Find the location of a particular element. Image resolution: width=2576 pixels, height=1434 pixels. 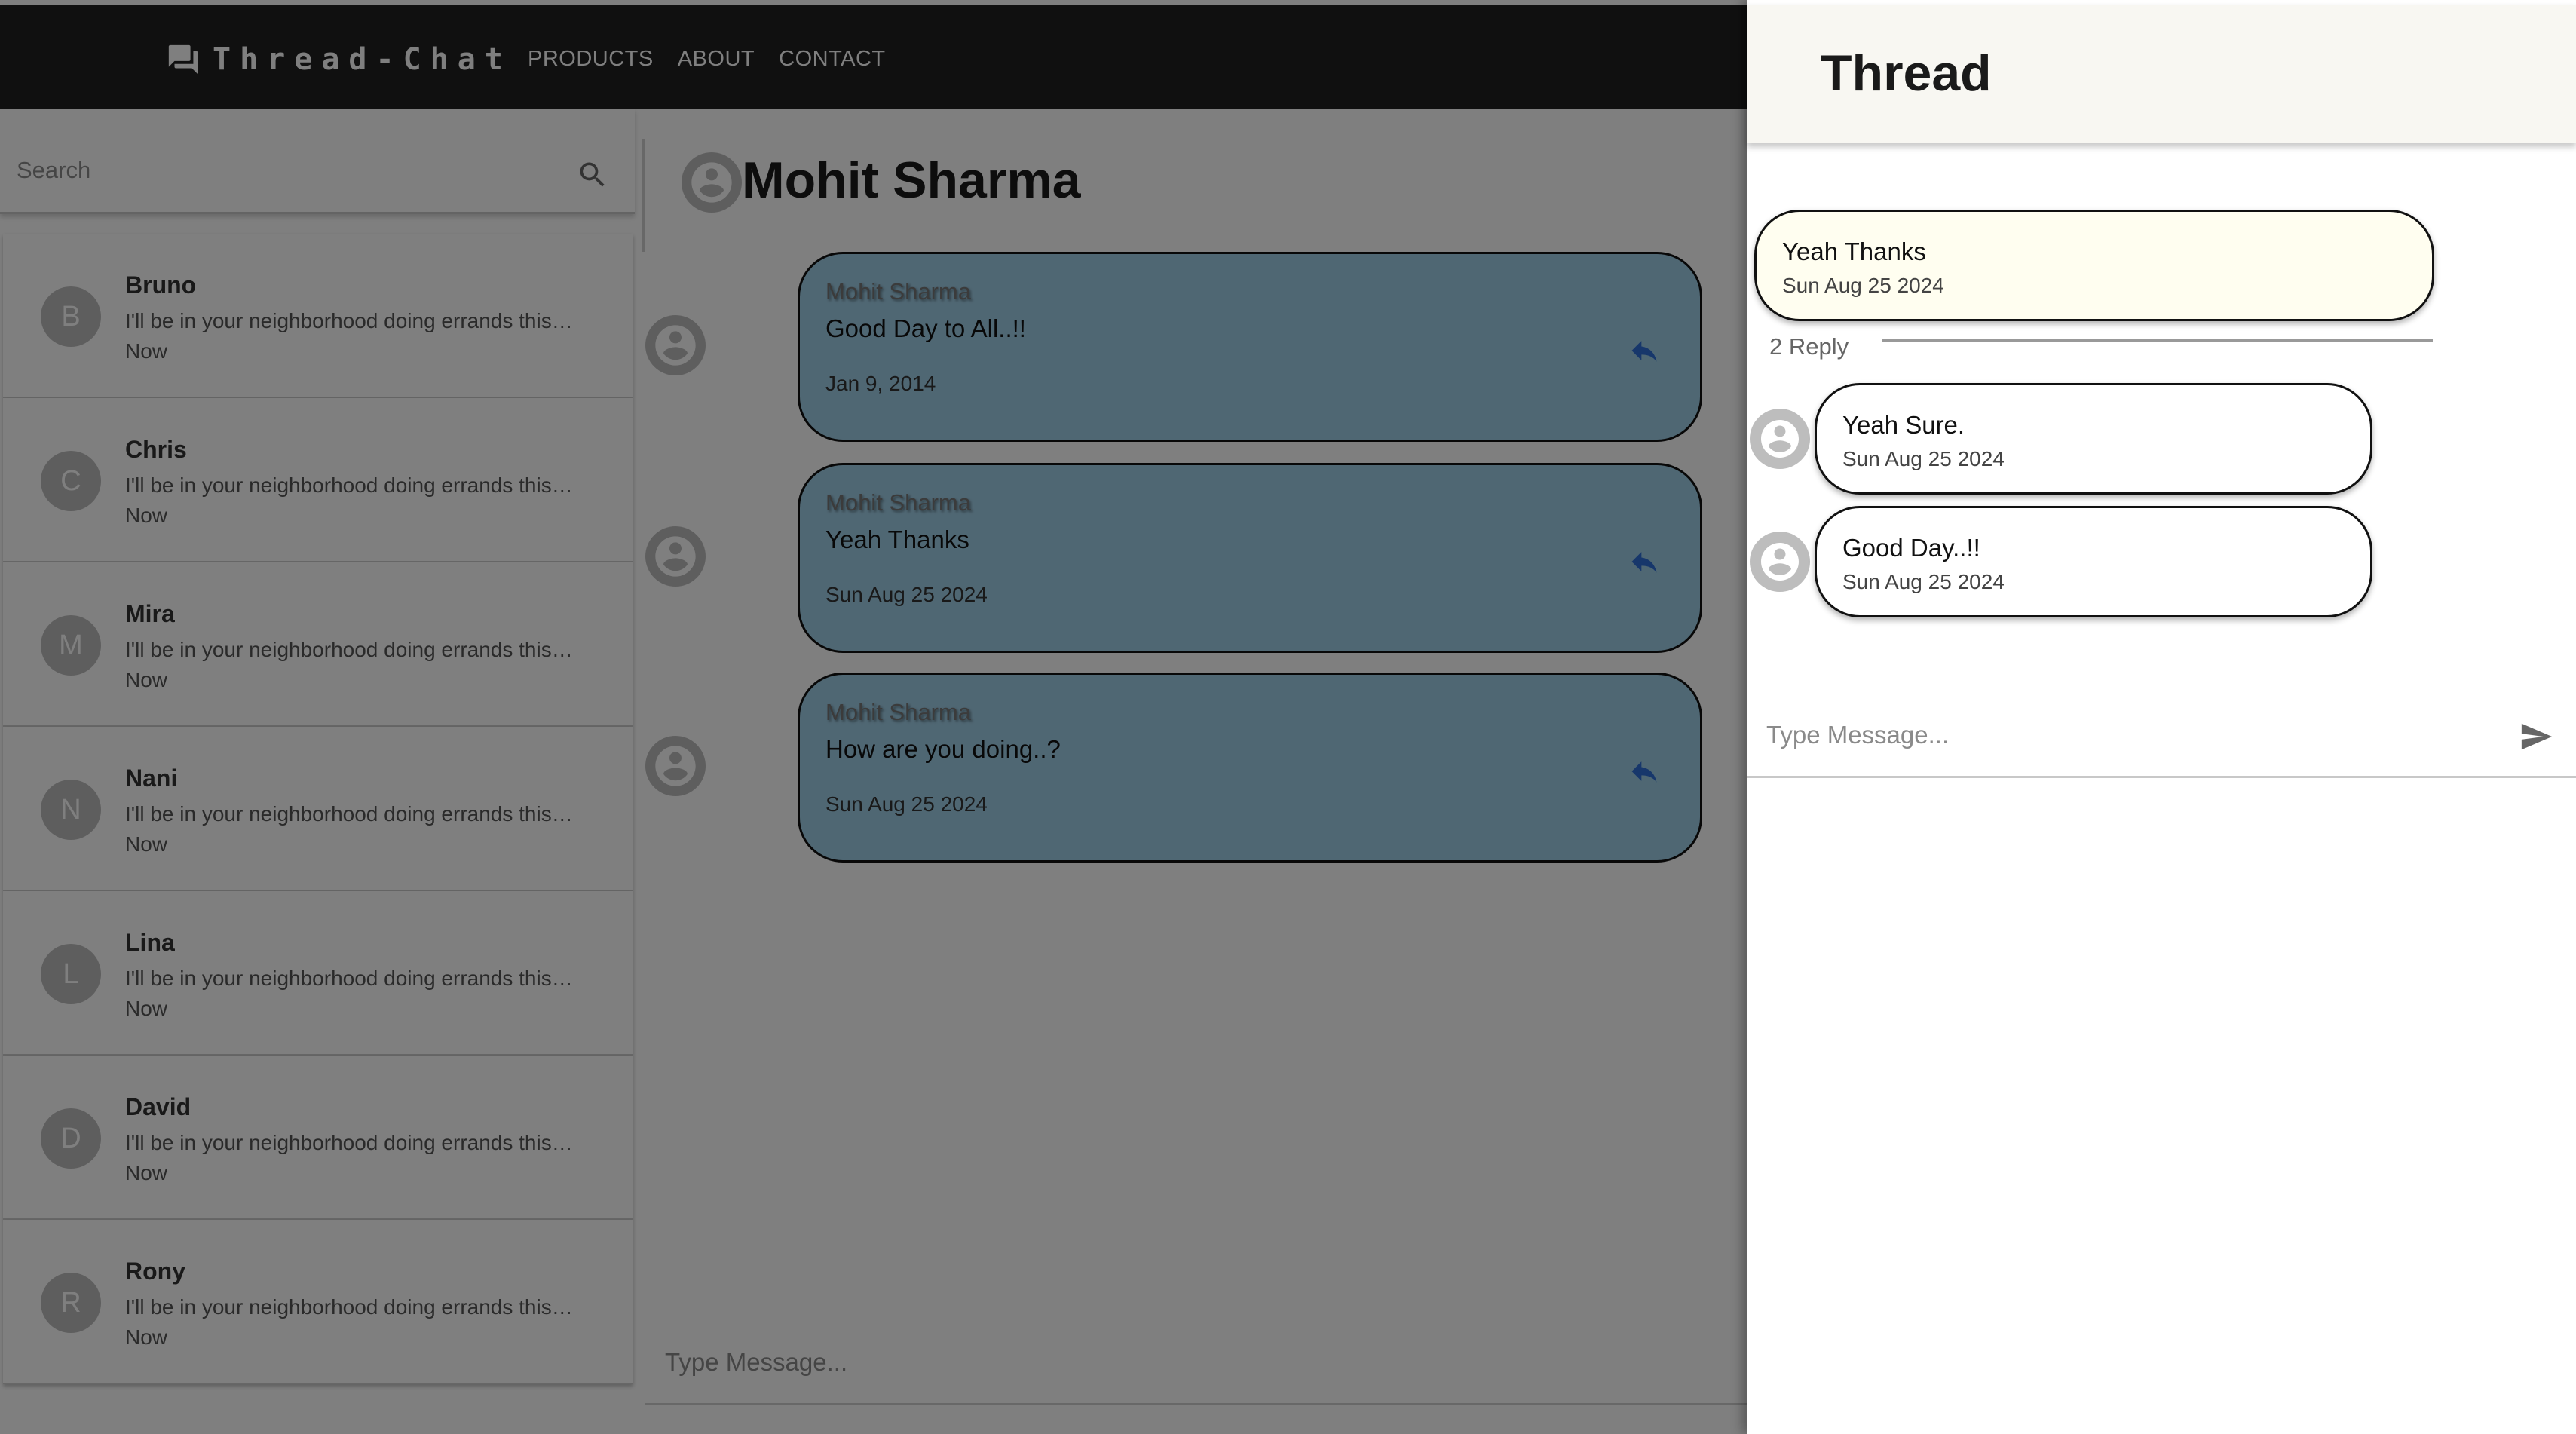

thread-reply: Good Day..!! Sun Aug 25 2024 is located at coordinates (2086, 561).